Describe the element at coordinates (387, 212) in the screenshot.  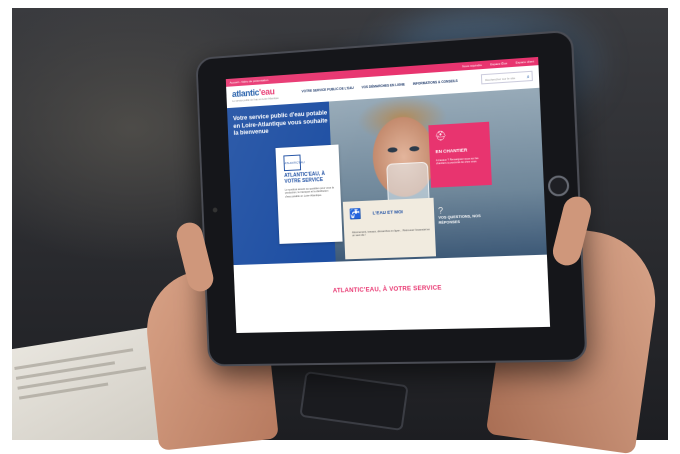
I see `card-eau-title: L'EAU ET MOI` at that location.